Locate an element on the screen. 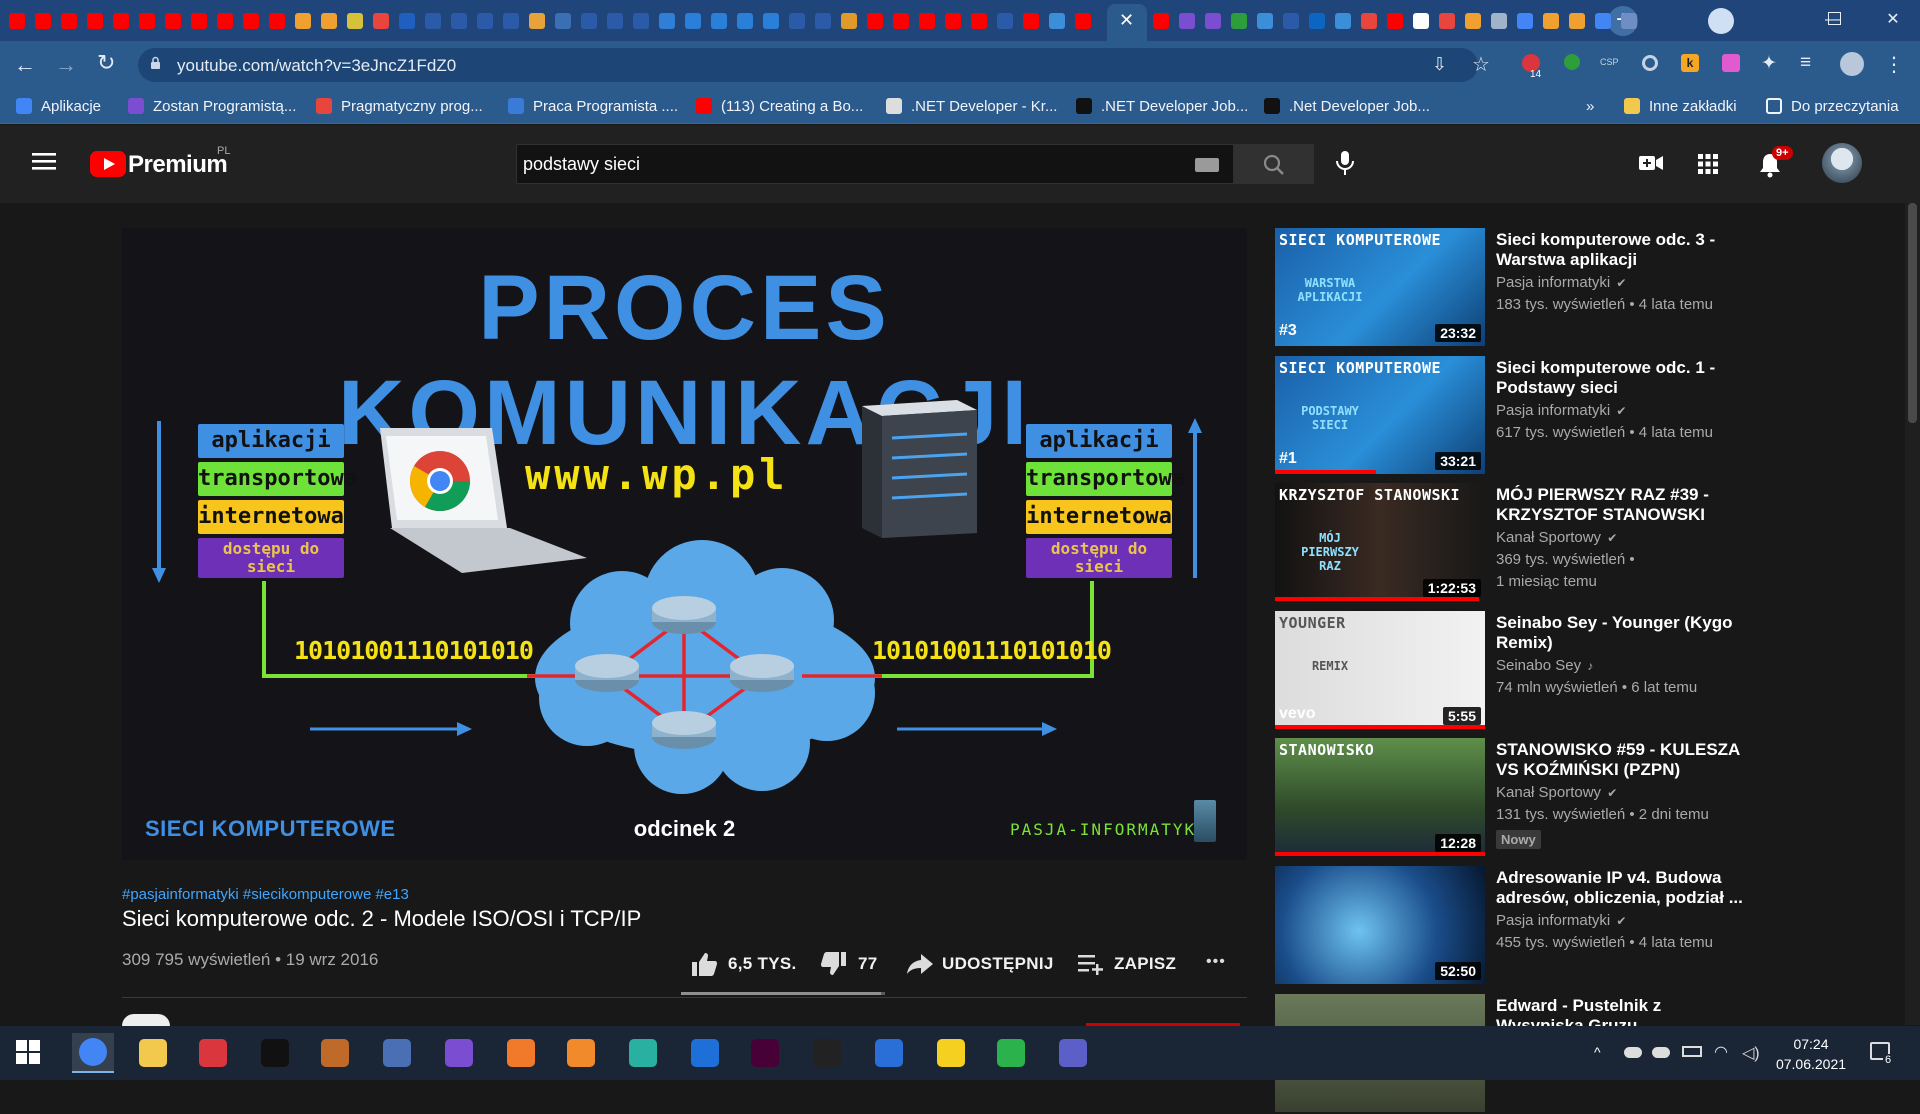  account-avatar is located at coordinates (1842, 163).